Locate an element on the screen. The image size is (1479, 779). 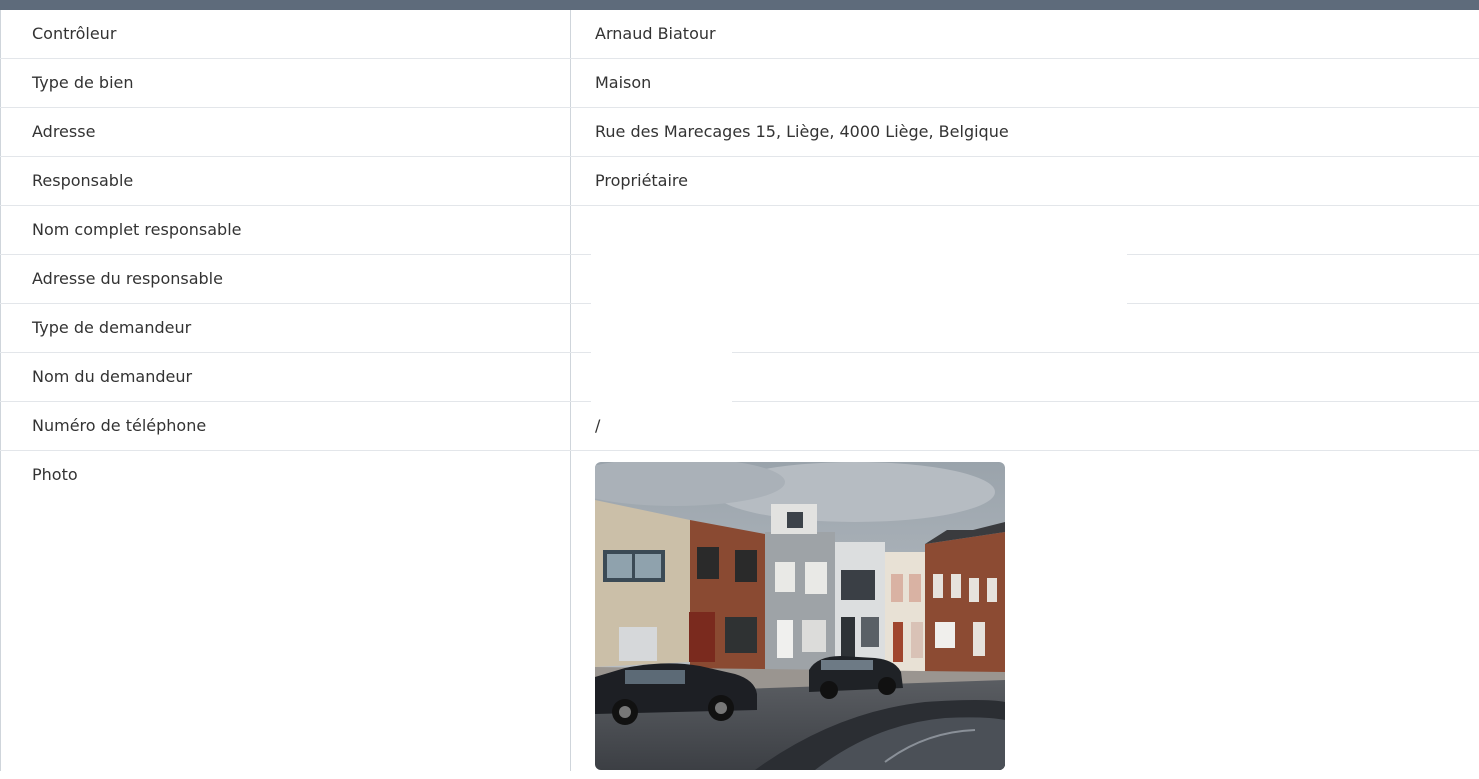
property-photo is located at coordinates (800, 616).